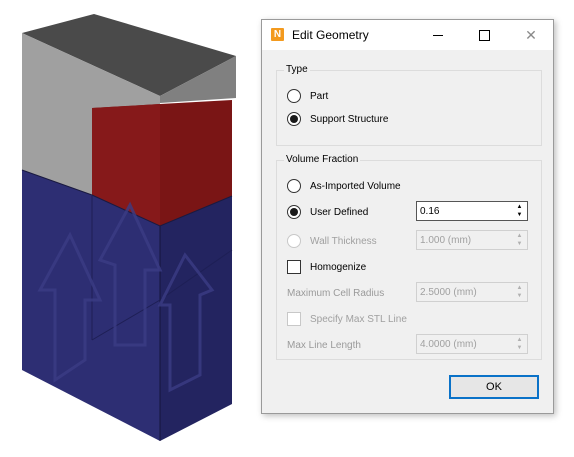 This screenshot has height=457, width=574. What do you see at coordinates (277, 34) in the screenshot?
I see `app-logo-icon: N` at bounding box center [277, 34].